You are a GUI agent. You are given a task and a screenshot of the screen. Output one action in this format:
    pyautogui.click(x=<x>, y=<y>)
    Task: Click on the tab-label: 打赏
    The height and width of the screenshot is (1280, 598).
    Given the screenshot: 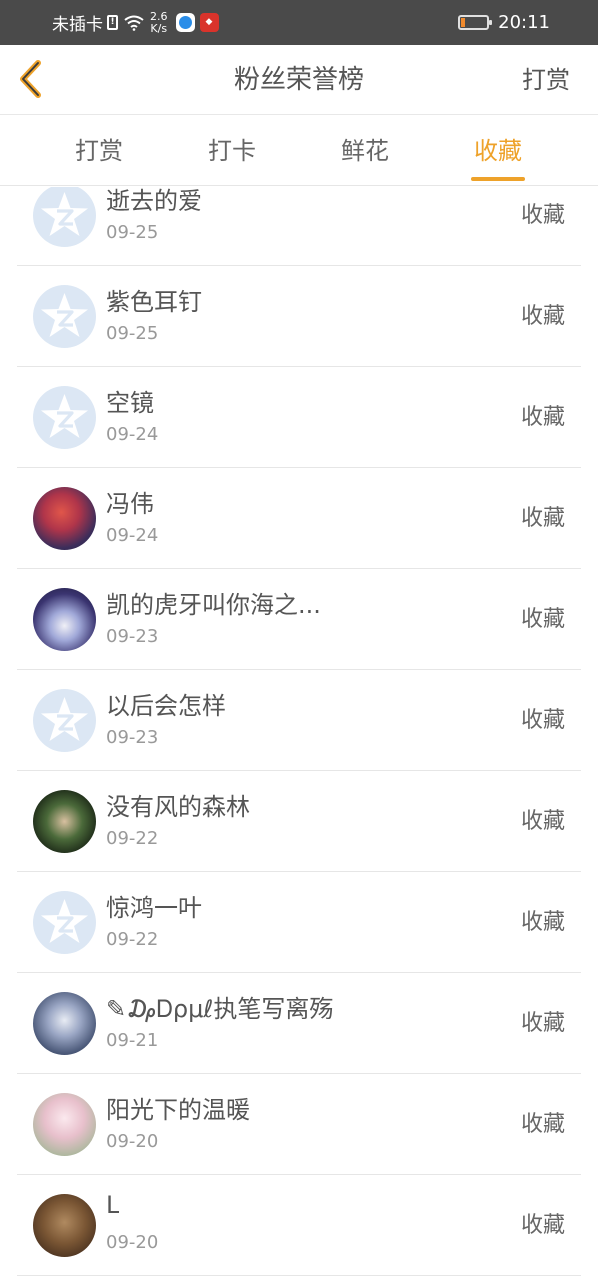 What is the action you would take?
    pyautogui.click(x=99, y=151)
    